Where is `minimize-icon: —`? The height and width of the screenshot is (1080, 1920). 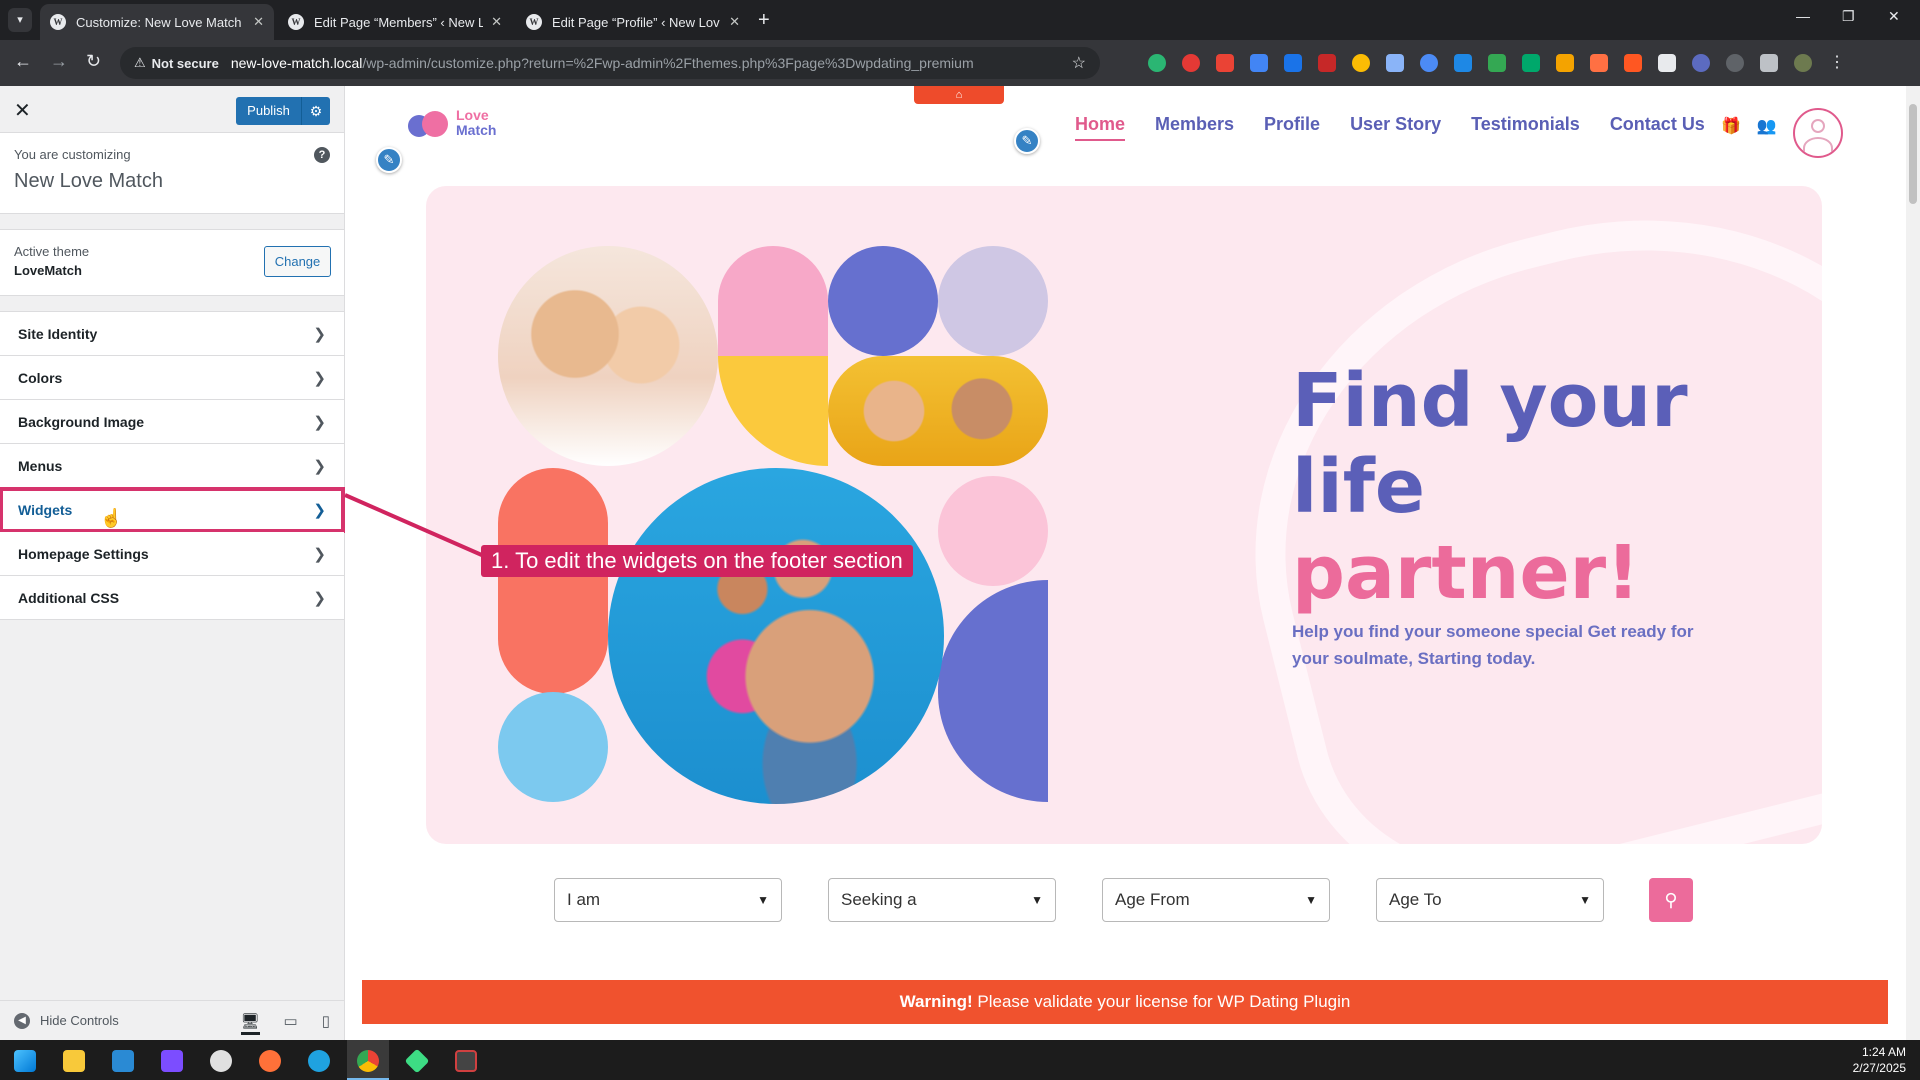
minimize-icon: — is located at coordinates (1803, 16).